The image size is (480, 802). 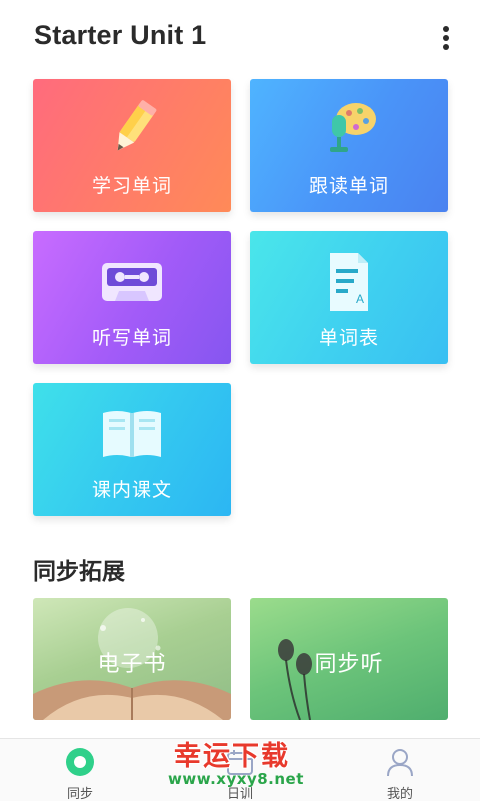 What do you see at coordinates (79, 572) in the screenshot?
I see `section-title-extension: 同步拓展` at bounding box center [79, 572].